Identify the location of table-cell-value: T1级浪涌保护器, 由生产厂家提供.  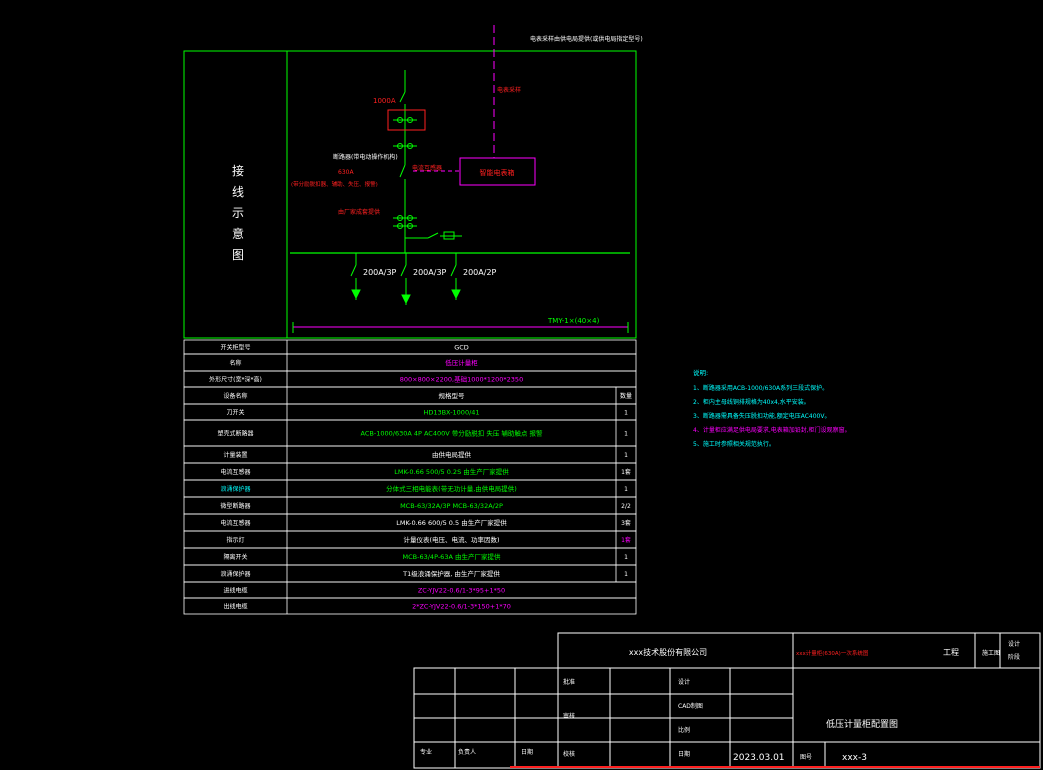
(451, 573).